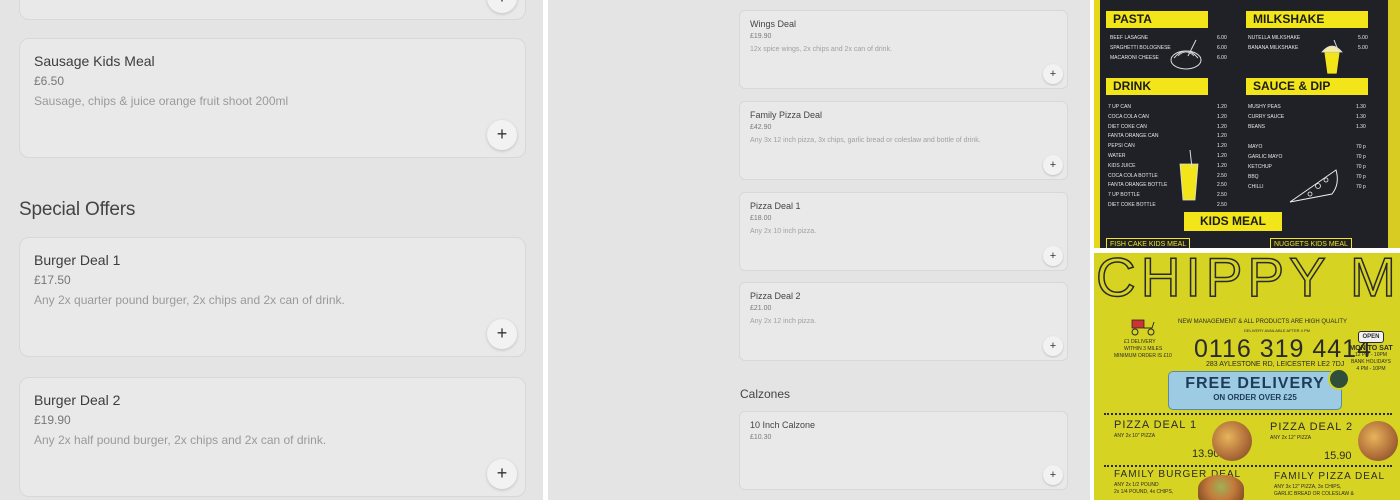  I want to click on menu-header-milkshake: MILKSHAKE, so click(1307, 19).